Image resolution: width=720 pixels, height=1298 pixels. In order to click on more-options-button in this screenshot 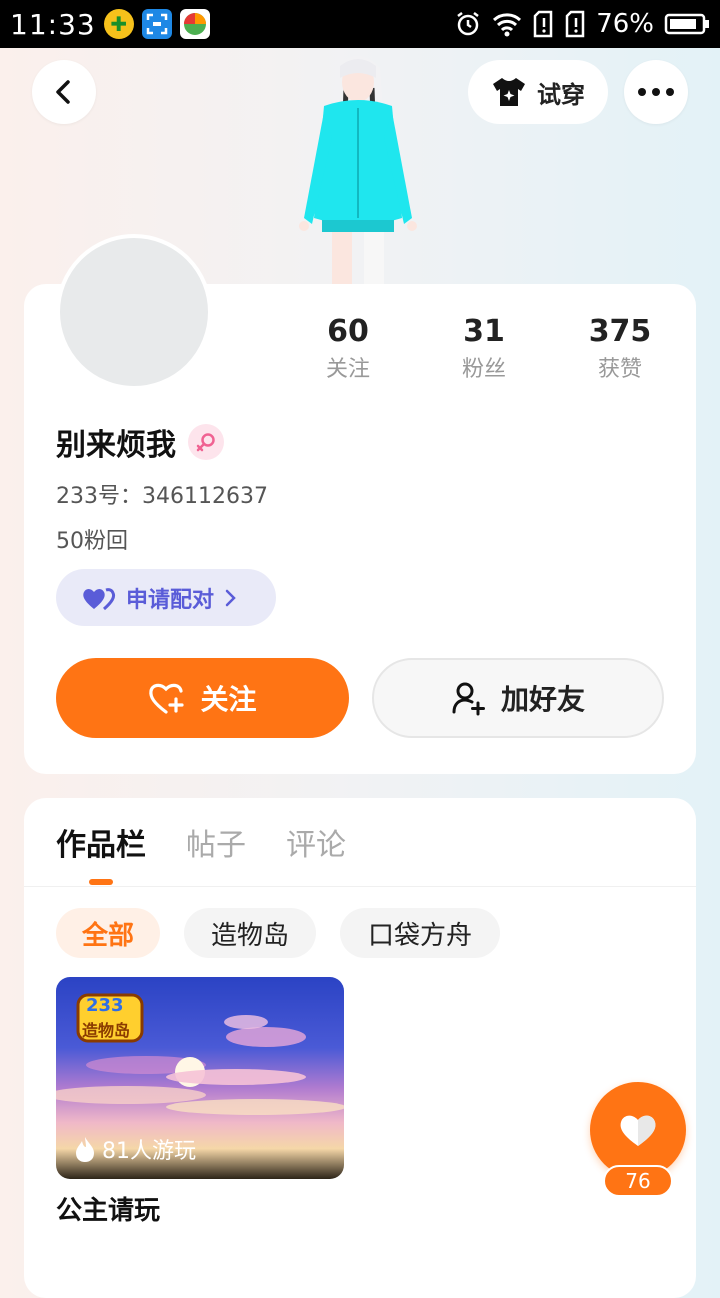, I will do `click(656, 92)`.